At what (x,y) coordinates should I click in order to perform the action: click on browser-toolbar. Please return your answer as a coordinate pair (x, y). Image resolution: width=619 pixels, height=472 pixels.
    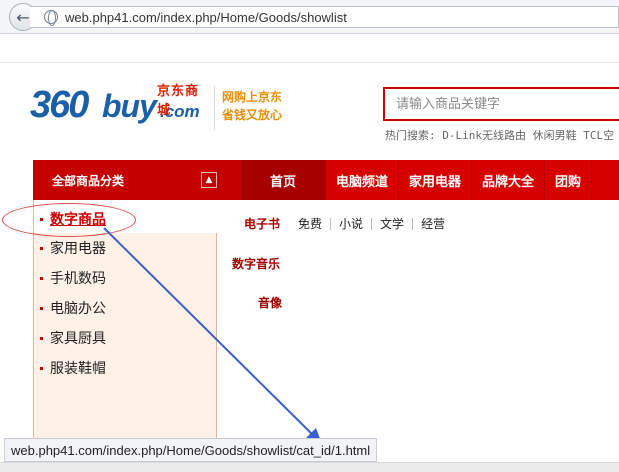
    Looking at the image, I should click on (309, 49).